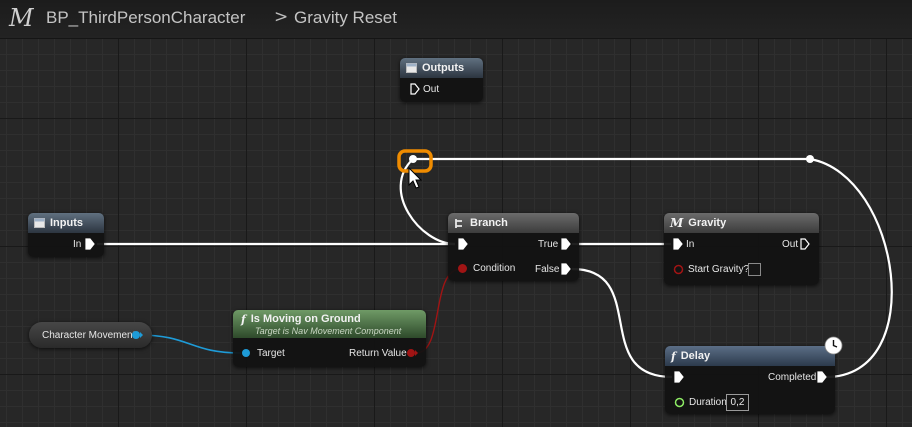 Image resolution: width=912 pixels, height=427 pixels. I want to click on is-moving-target-label: Target, so click(271, 353).